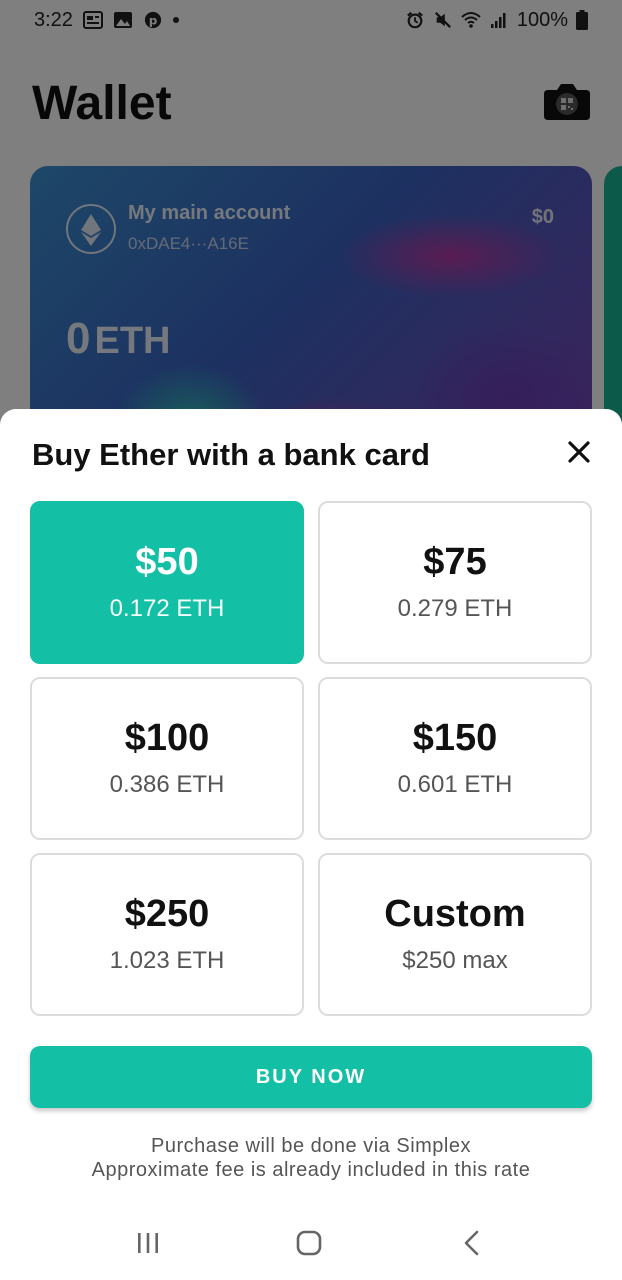 The image size is (622, 1280). What do you see at coordinates (471, 1243) in the screenshot?
I see `back-icon` at bounding box center [471, 1243].